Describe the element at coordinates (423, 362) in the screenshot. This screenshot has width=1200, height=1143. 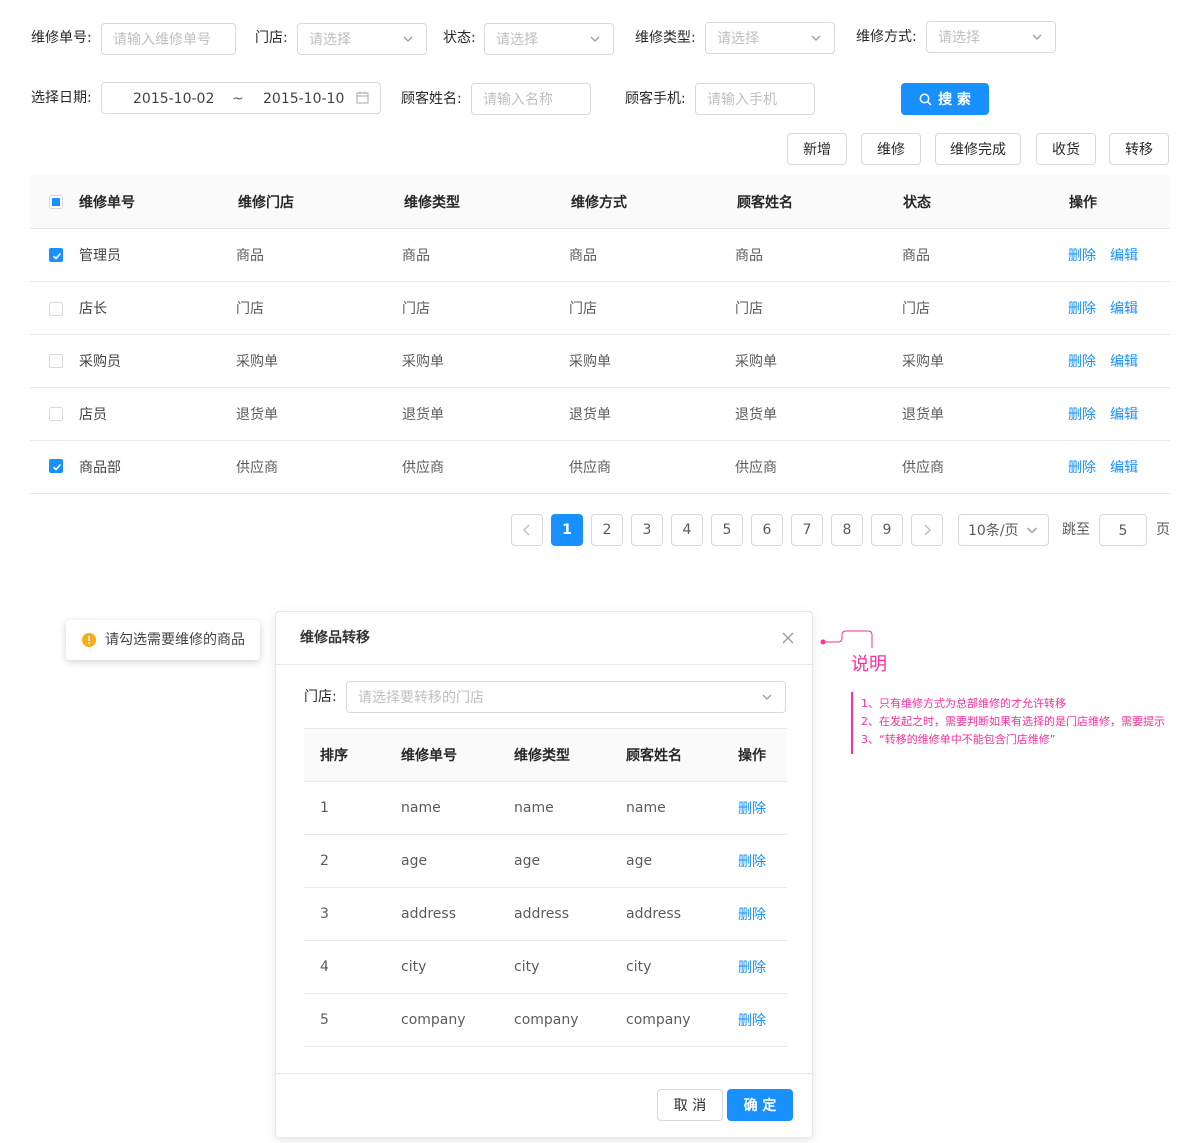
I see `repair-type-cell: 采购单` at that location.